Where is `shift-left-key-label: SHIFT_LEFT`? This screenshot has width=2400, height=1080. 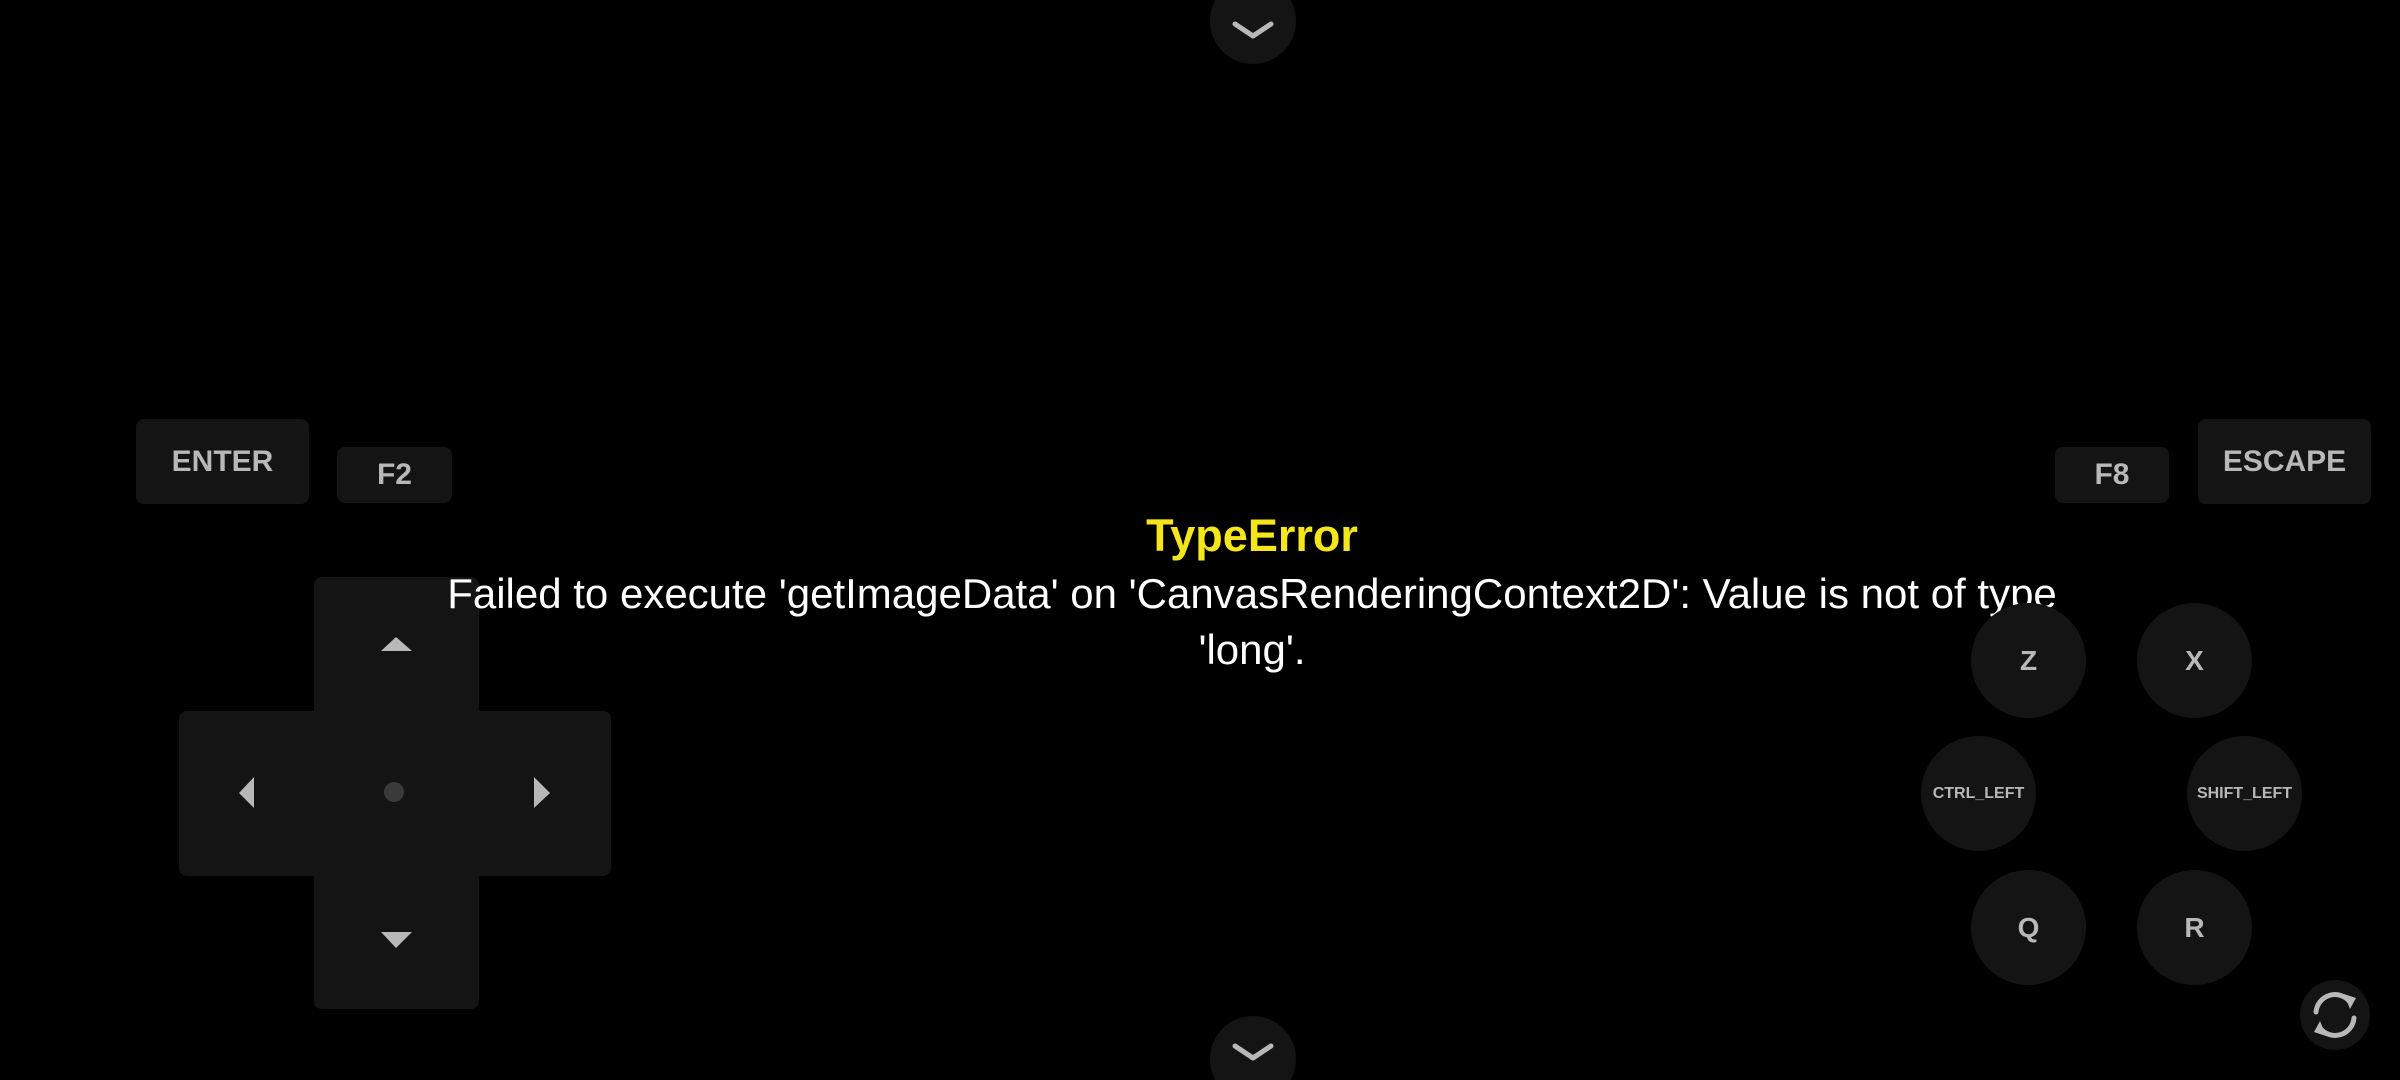 shift-left-key-label: SHIFT_LEFT is located at coordinates (2244, 793).